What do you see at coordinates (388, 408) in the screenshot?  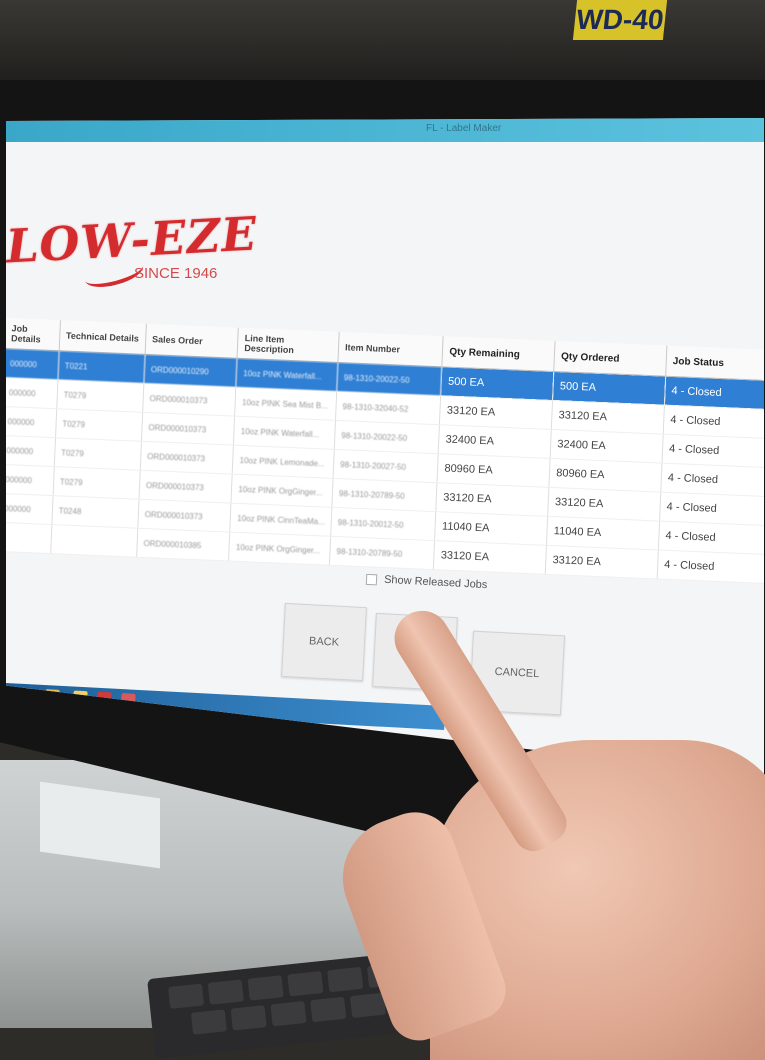 I see `table-cell: 98-1310-32040-52` at bounding box center [388, 408].